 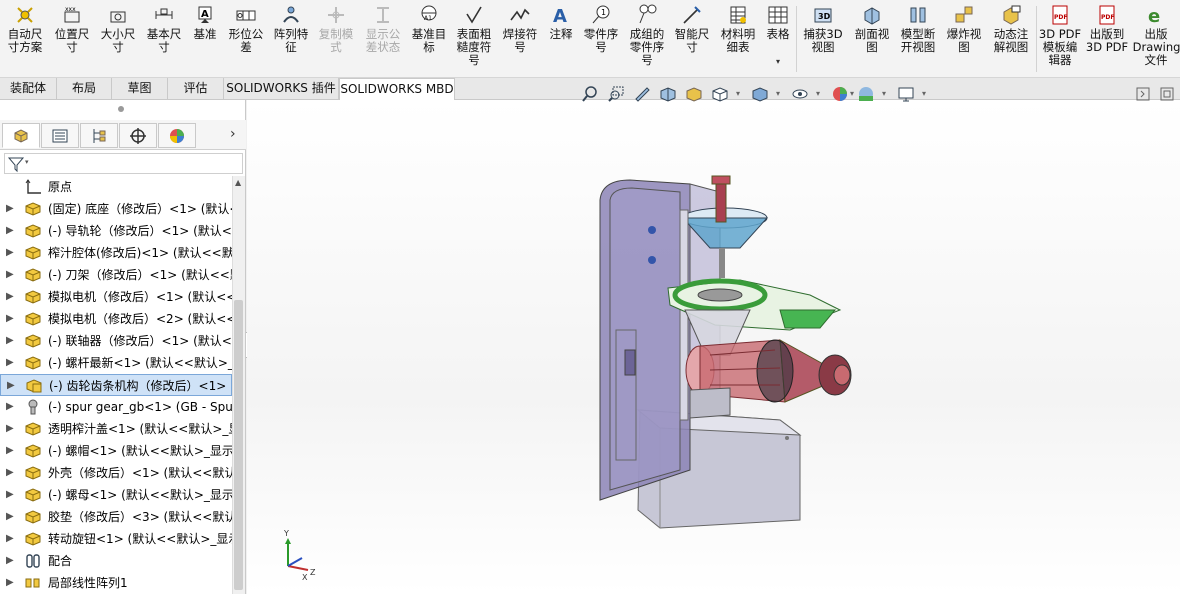 I want to click on tree-item: ▶ 模拟电机（修改后）<2> (默认<<默认>_显示状态 1>), so click(x=116, y=319).